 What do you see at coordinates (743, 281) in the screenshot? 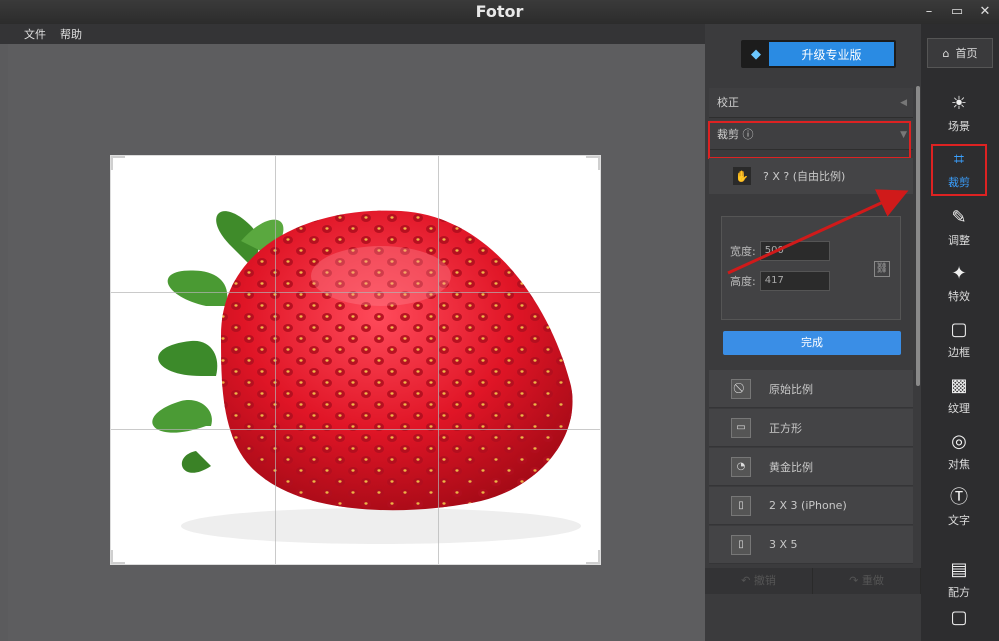
I see `height-label: 高度:` at bounding box center [743, 281].